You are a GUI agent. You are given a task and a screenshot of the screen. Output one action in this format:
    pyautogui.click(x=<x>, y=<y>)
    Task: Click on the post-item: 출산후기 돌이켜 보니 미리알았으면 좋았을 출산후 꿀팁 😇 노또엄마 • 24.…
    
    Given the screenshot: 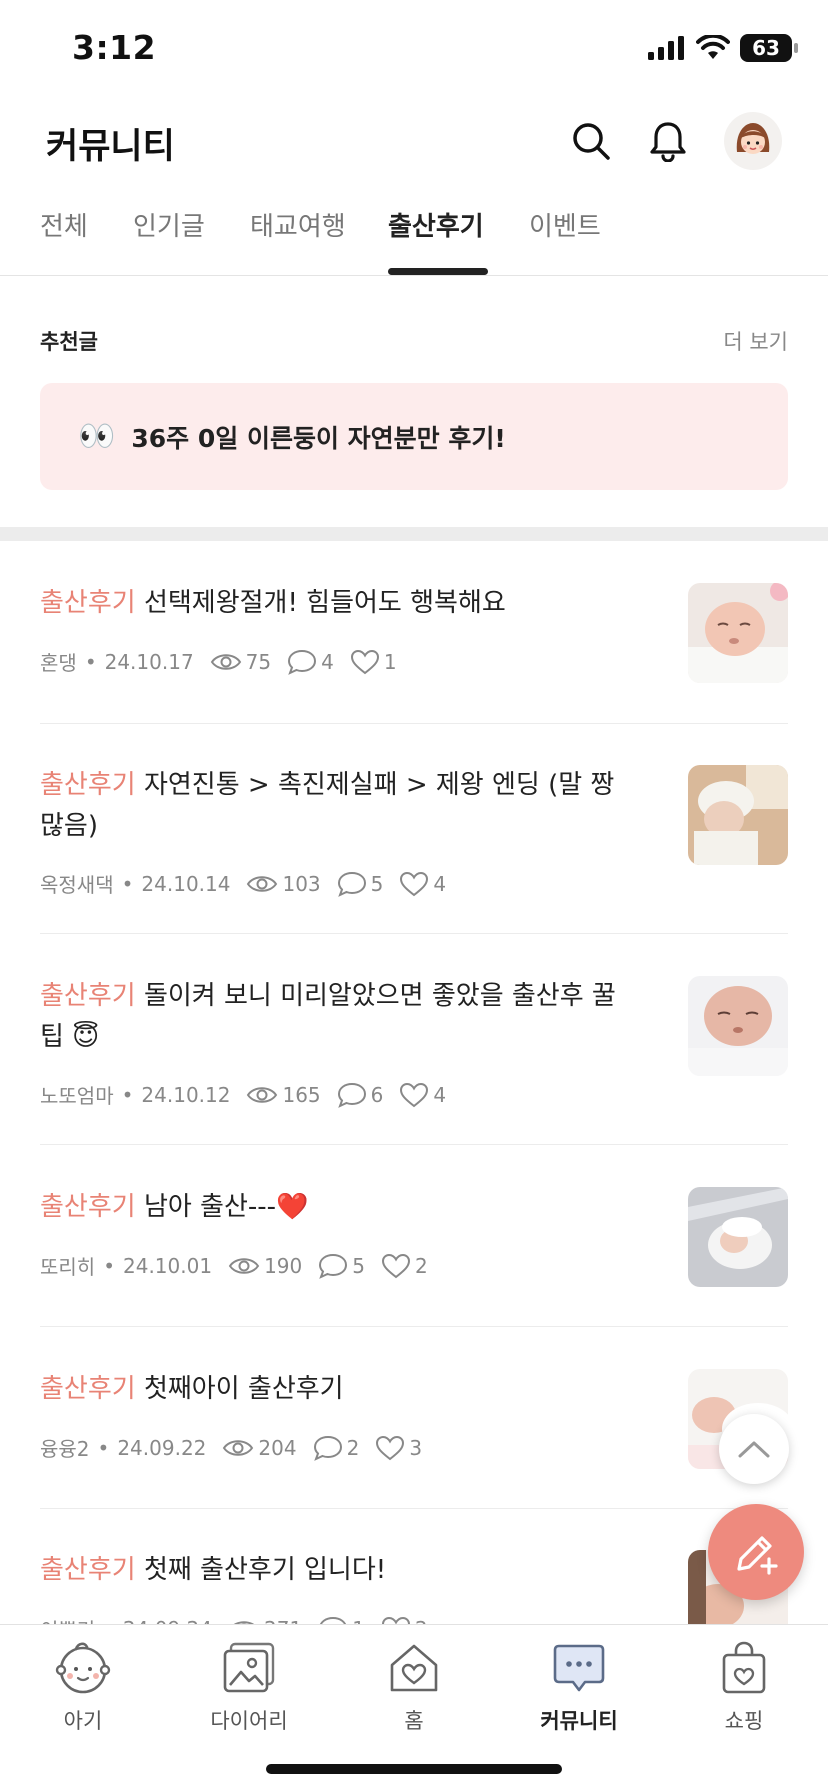 What is the action you would take?
    pyautogui.click(x=414, y=1060)
    